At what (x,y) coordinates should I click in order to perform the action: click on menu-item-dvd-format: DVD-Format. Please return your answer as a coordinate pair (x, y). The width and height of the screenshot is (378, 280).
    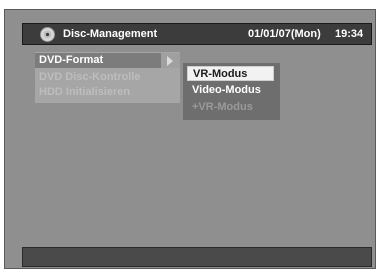
    Looking at the image, I should click on (98, 60).